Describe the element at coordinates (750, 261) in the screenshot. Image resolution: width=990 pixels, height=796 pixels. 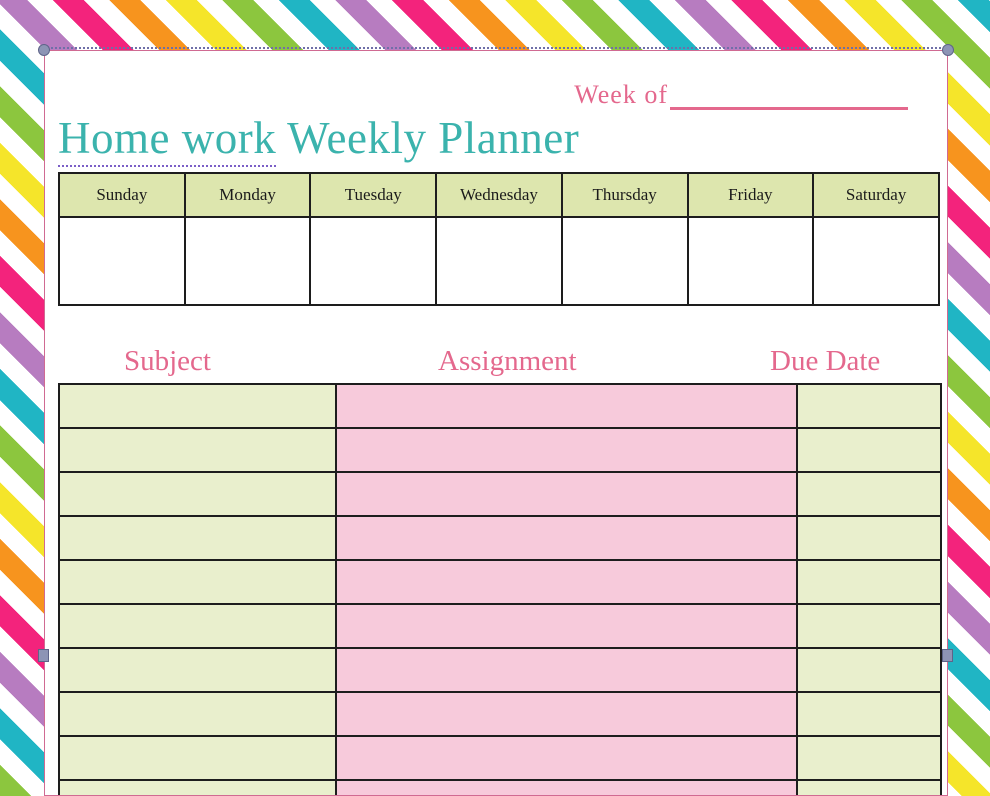
I see `day-cell-friday` at that location.